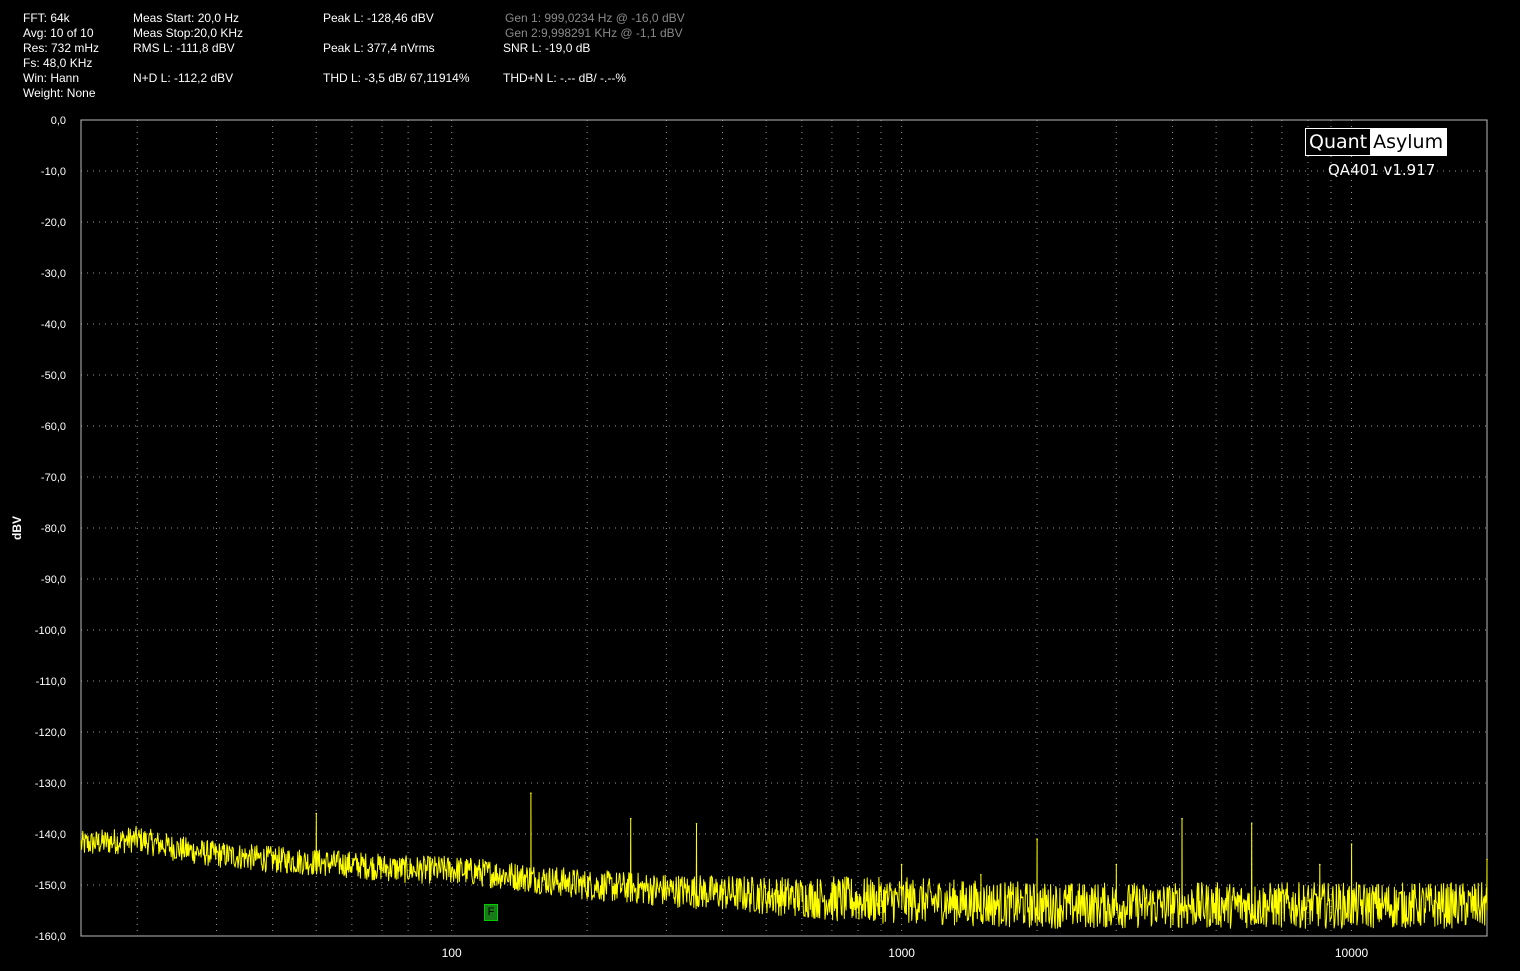  What do you see at coordinates (53, 274) in the screenshot?
I see `y-tick-label: -30,0` at bounding box center [53, 274].